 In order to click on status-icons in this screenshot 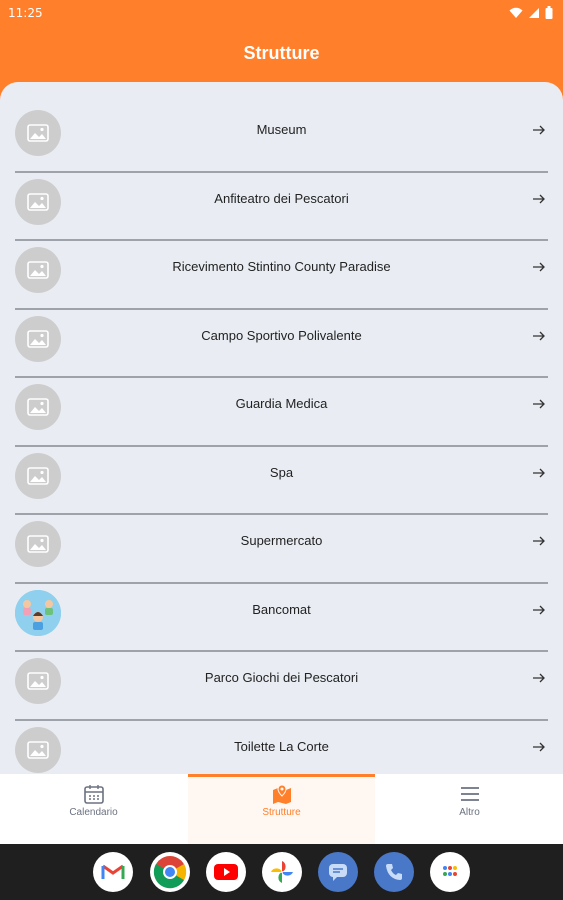, I will do `click(531, 12)`.